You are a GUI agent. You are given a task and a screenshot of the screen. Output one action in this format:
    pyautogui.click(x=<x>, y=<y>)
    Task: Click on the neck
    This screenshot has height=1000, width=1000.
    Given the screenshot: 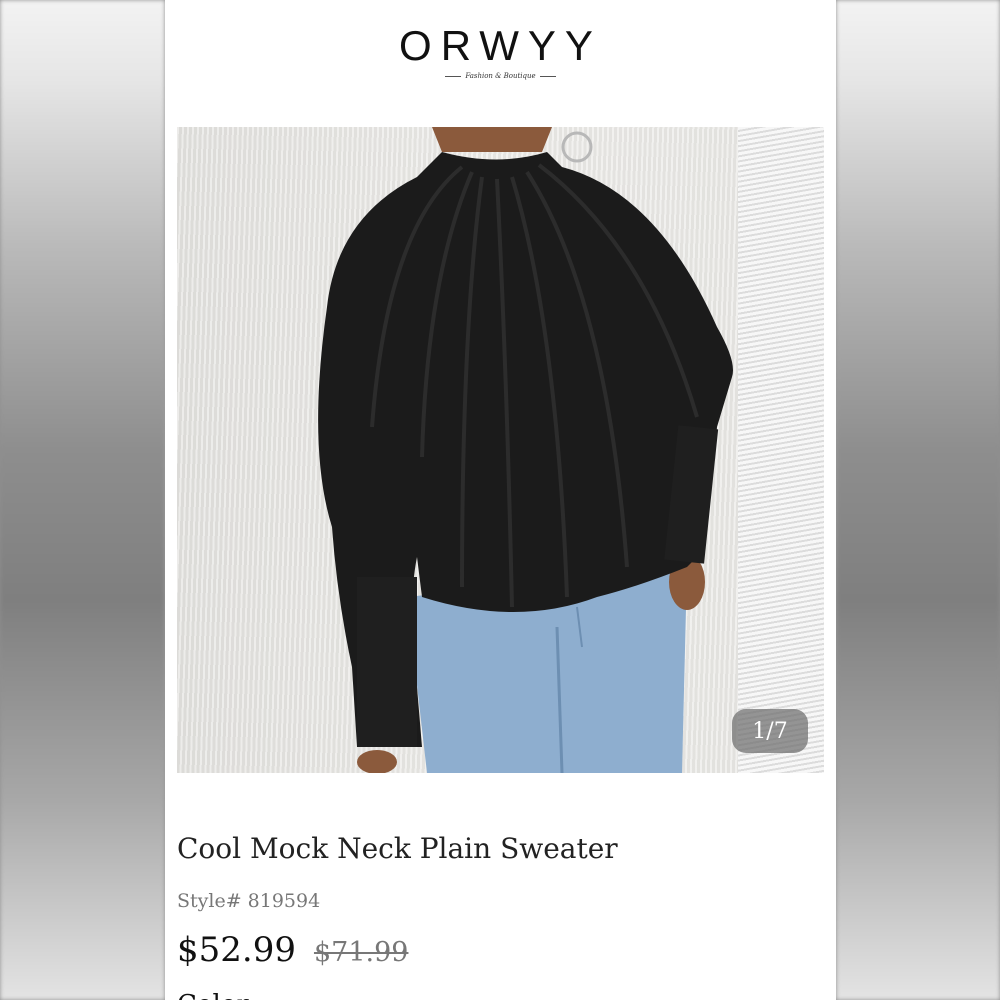 What is the action you would take?
    pyautogui.click(x=492, y=139)
    